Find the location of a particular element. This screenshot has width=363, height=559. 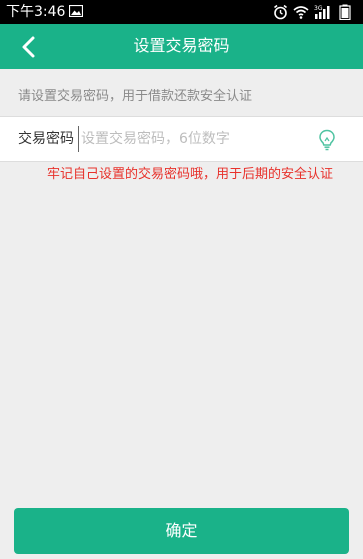

battery-icon is located at coordinates (345, 12).